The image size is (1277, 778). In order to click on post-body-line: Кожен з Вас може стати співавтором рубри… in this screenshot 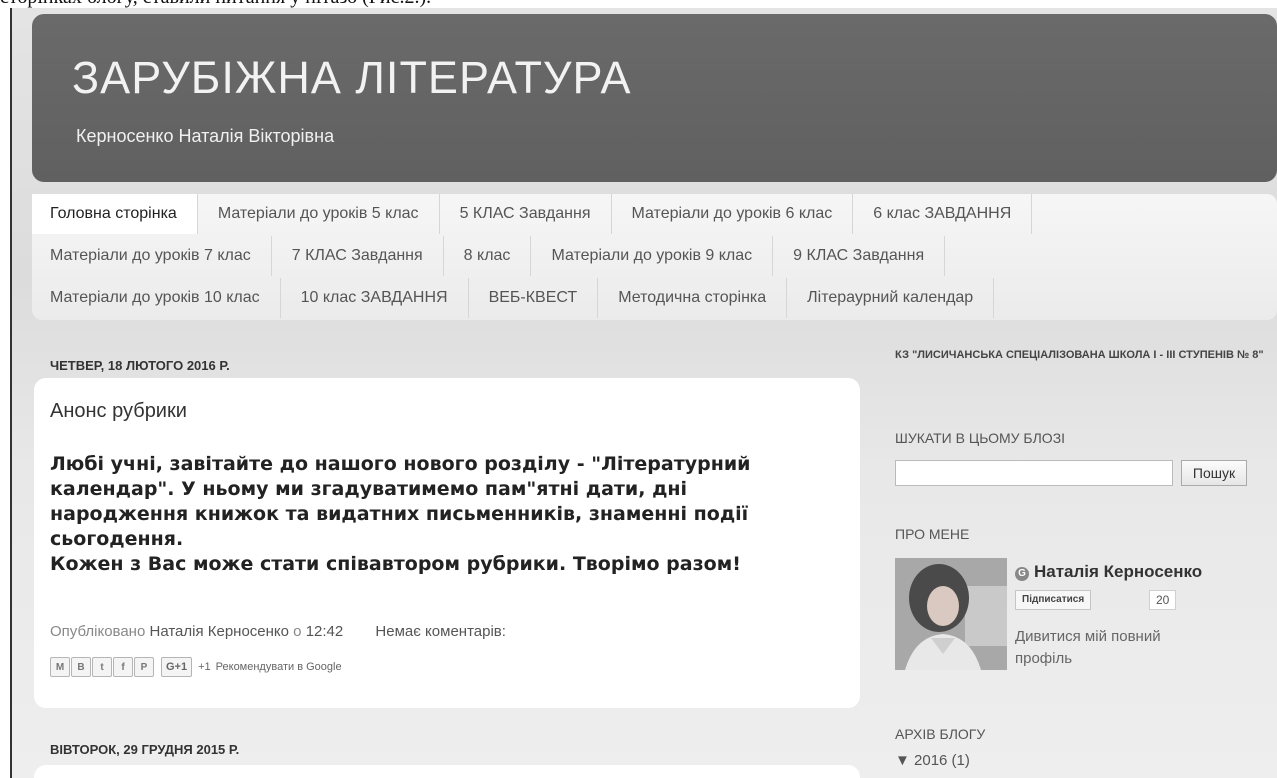, I will do `click(395, 564)`.